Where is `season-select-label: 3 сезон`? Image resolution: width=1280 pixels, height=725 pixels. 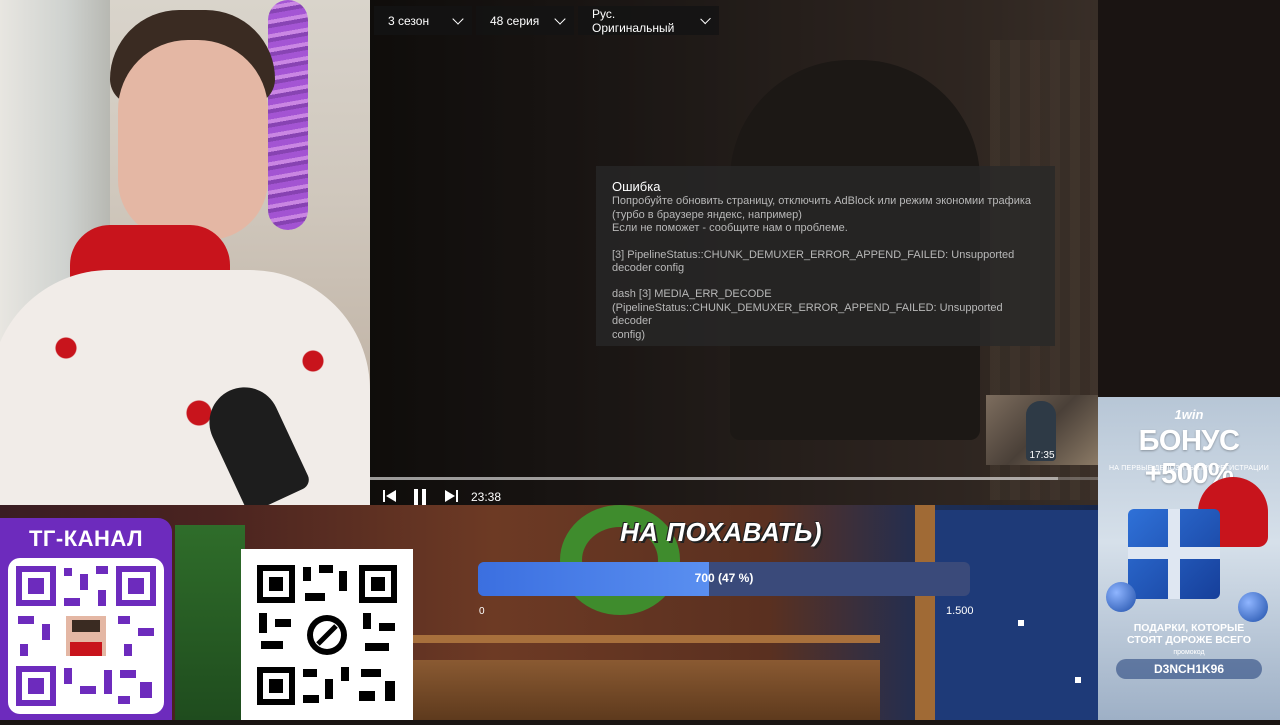 season-select-label: 3 сезон is located at coordinates (409, 20).